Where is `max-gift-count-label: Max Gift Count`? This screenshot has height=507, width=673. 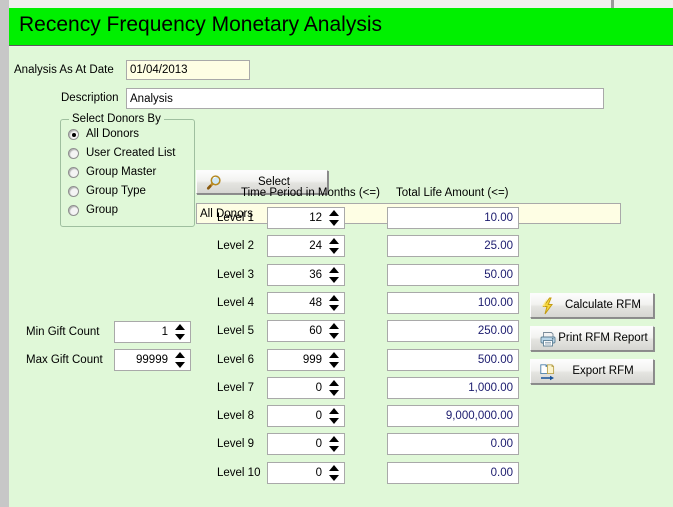 max-gift-count-label: Max Gift Count is located at coordinates (64, 360).